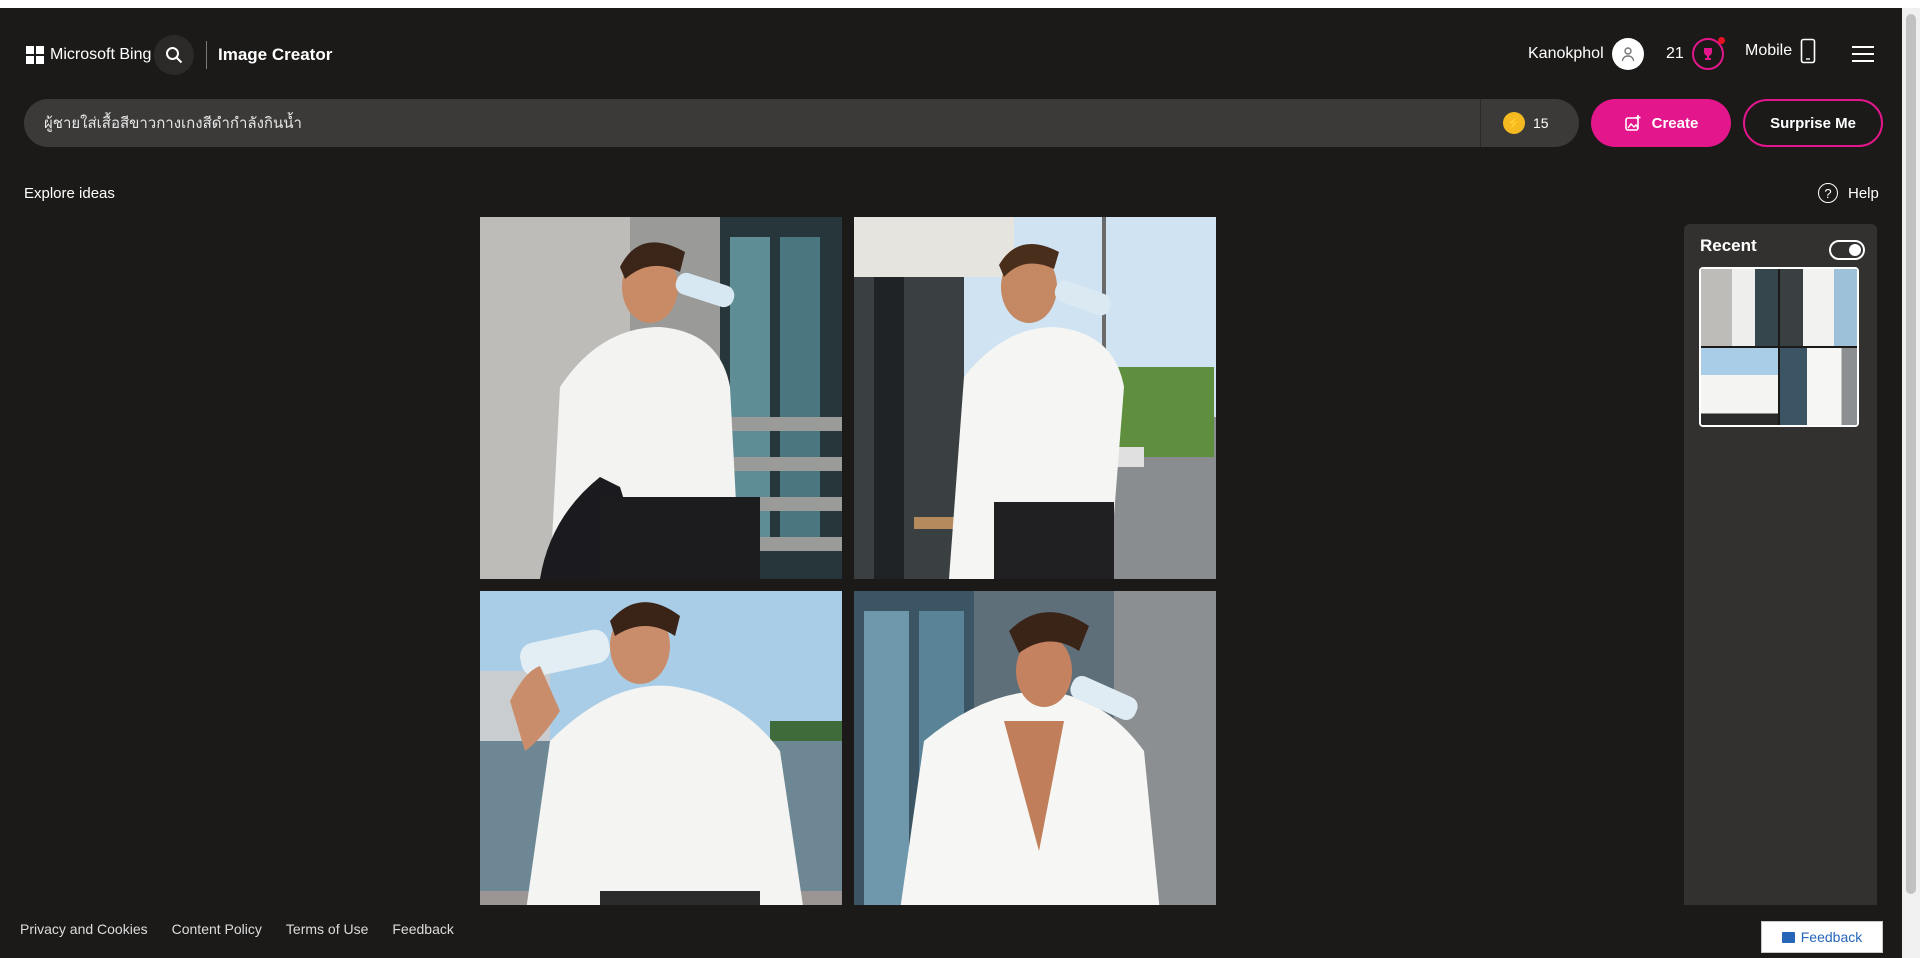 The image size is (1920, 958). Describe the element at coordinates (217, 929) in the screenshot. I see `footer-link-content-policy: Content Policy` at that location.